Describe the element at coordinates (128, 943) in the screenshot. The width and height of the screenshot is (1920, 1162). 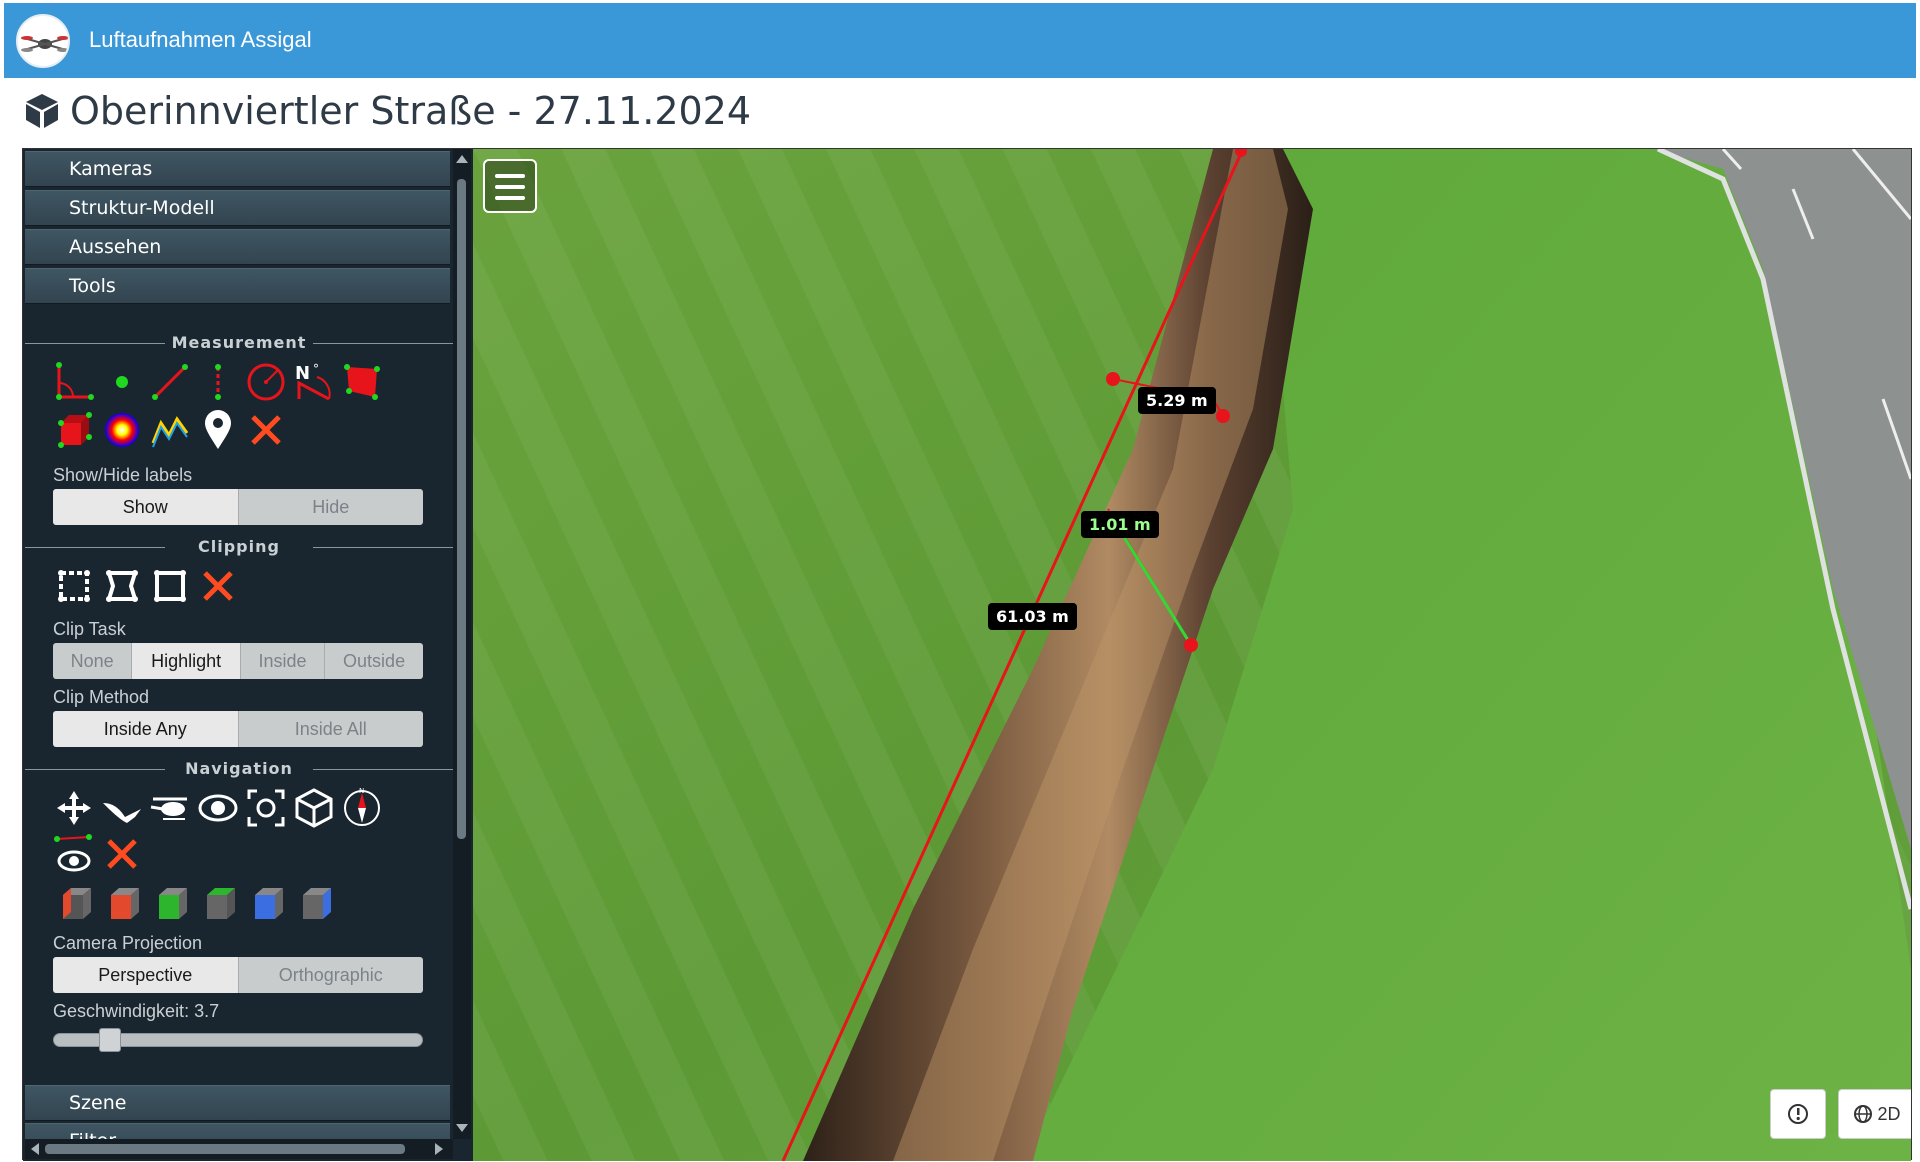
I see `camera-projection-title: Camera Projection` at that location.